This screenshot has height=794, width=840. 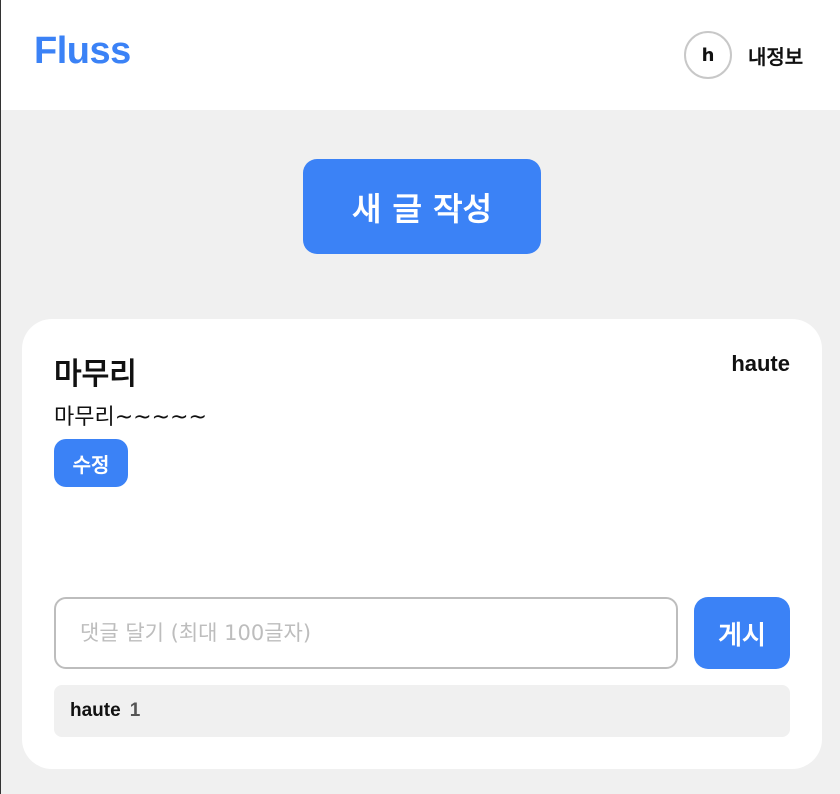 I want to click on edit-post-button: 수정, so click(x=91, y=463).